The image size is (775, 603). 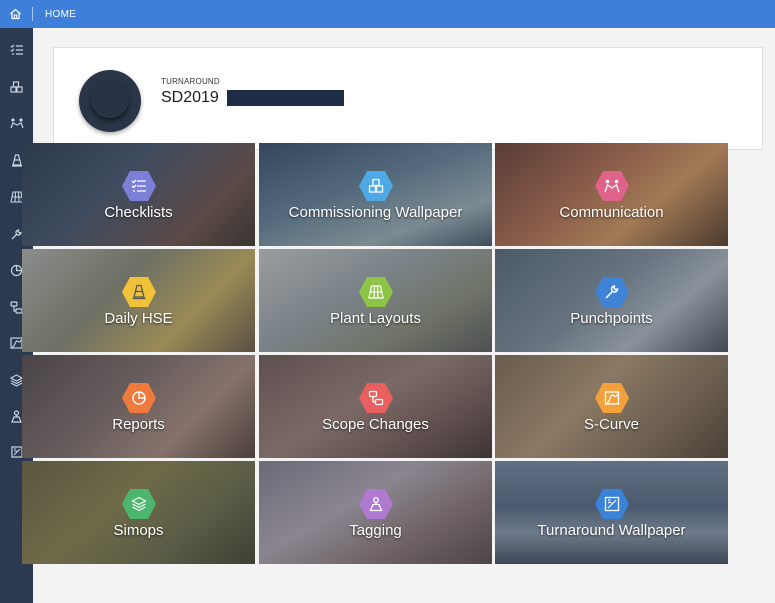 What do you see at coordinates (138, 424) in the screenshot?
I see `tile-label: Reports` at bounding box center [138, 424].